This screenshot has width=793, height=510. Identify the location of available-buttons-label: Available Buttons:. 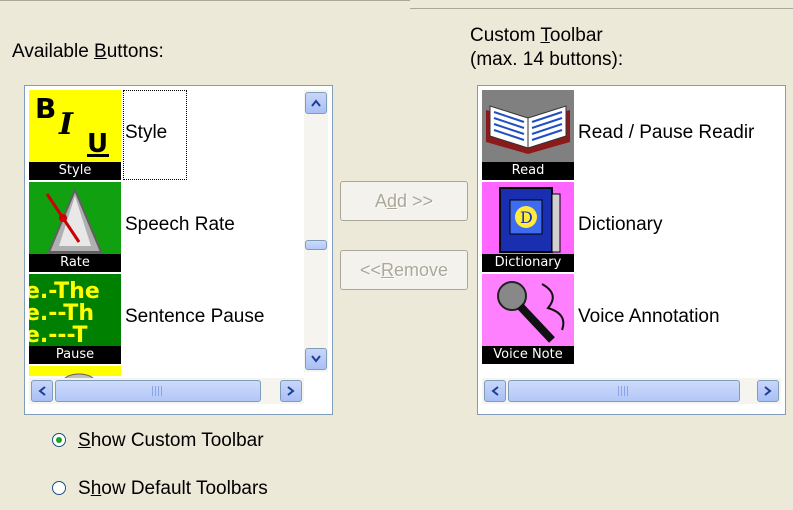
(88, 51).